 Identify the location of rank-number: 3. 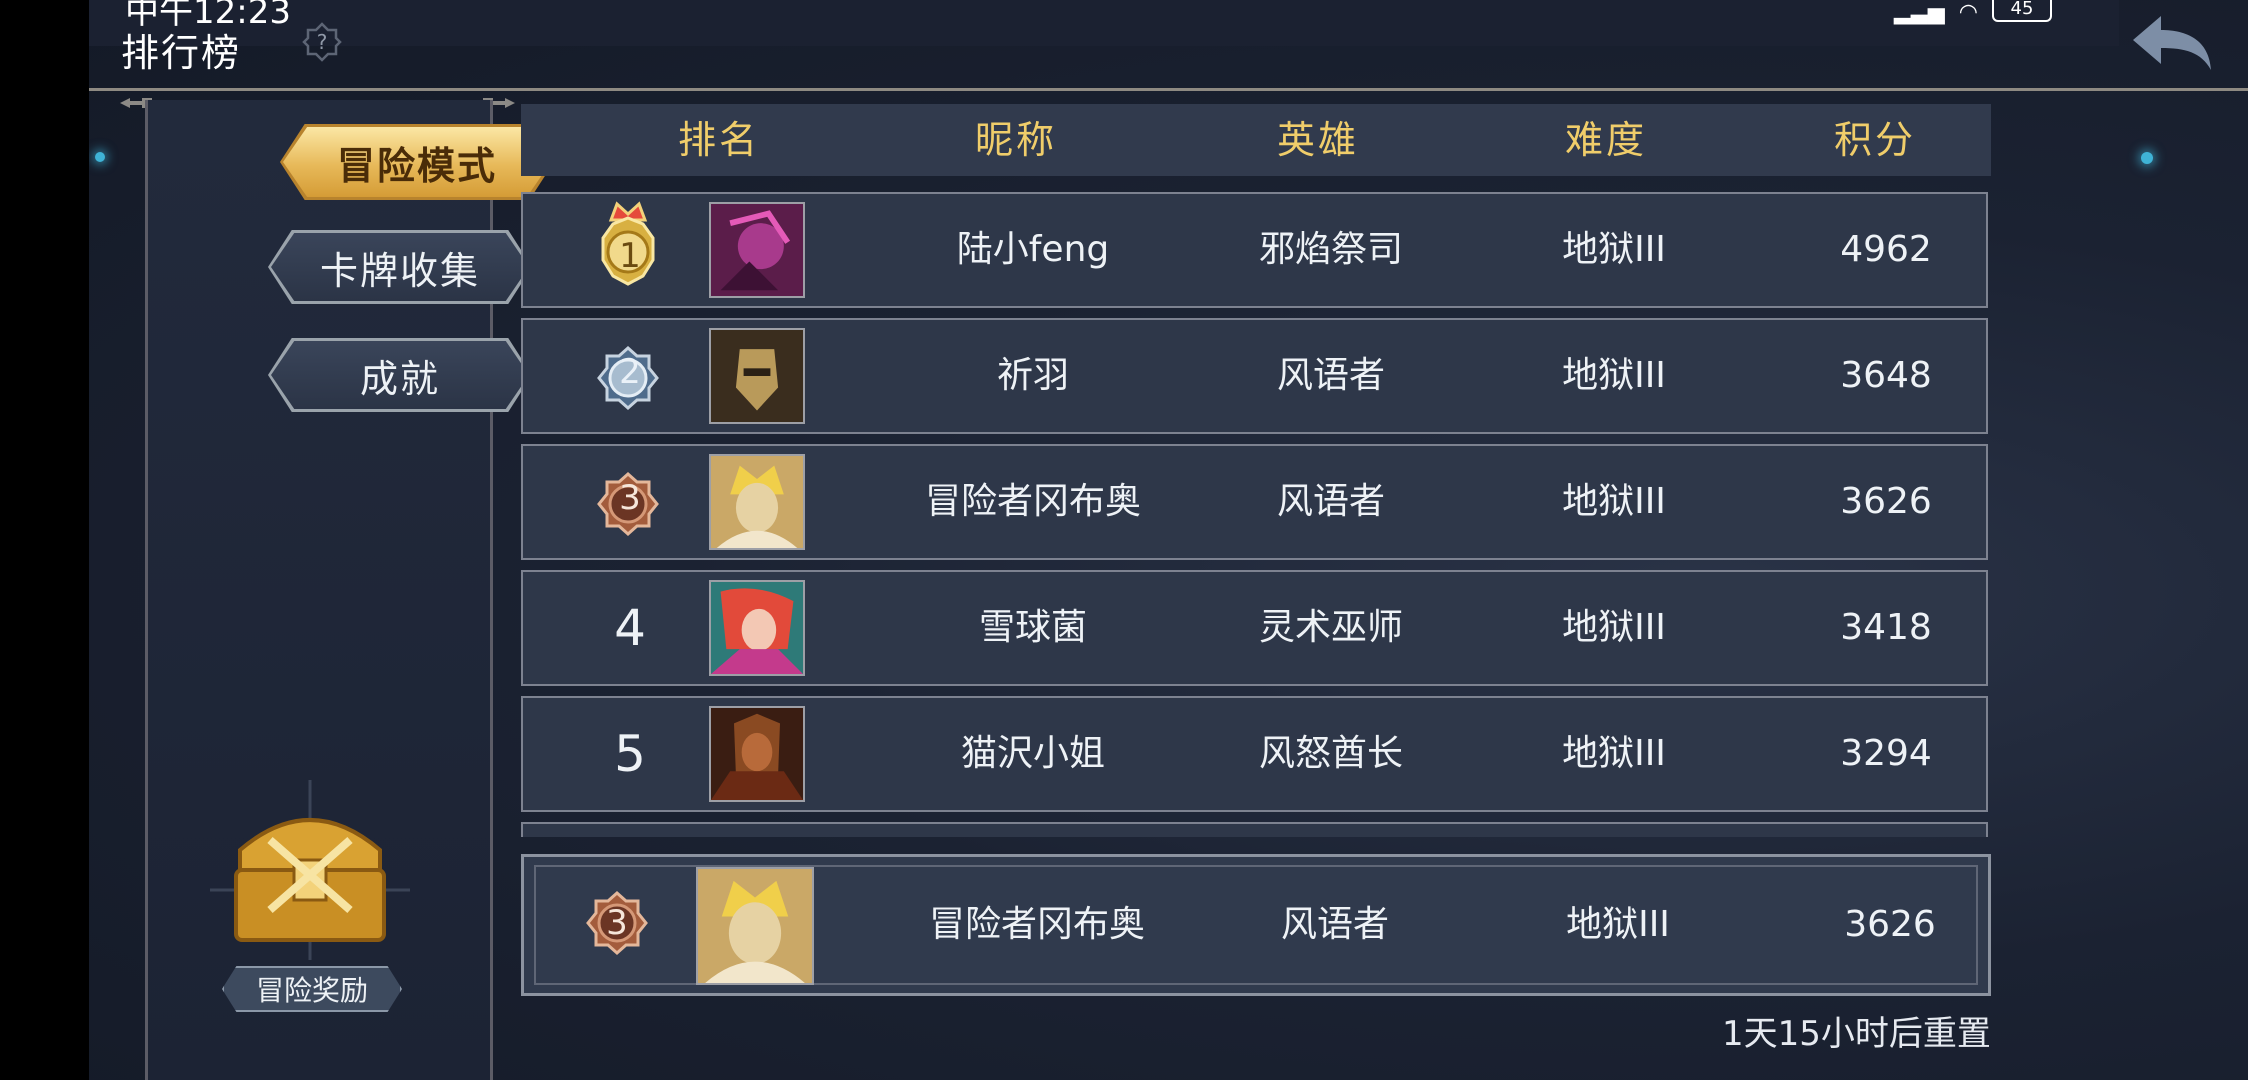
(630, 498).